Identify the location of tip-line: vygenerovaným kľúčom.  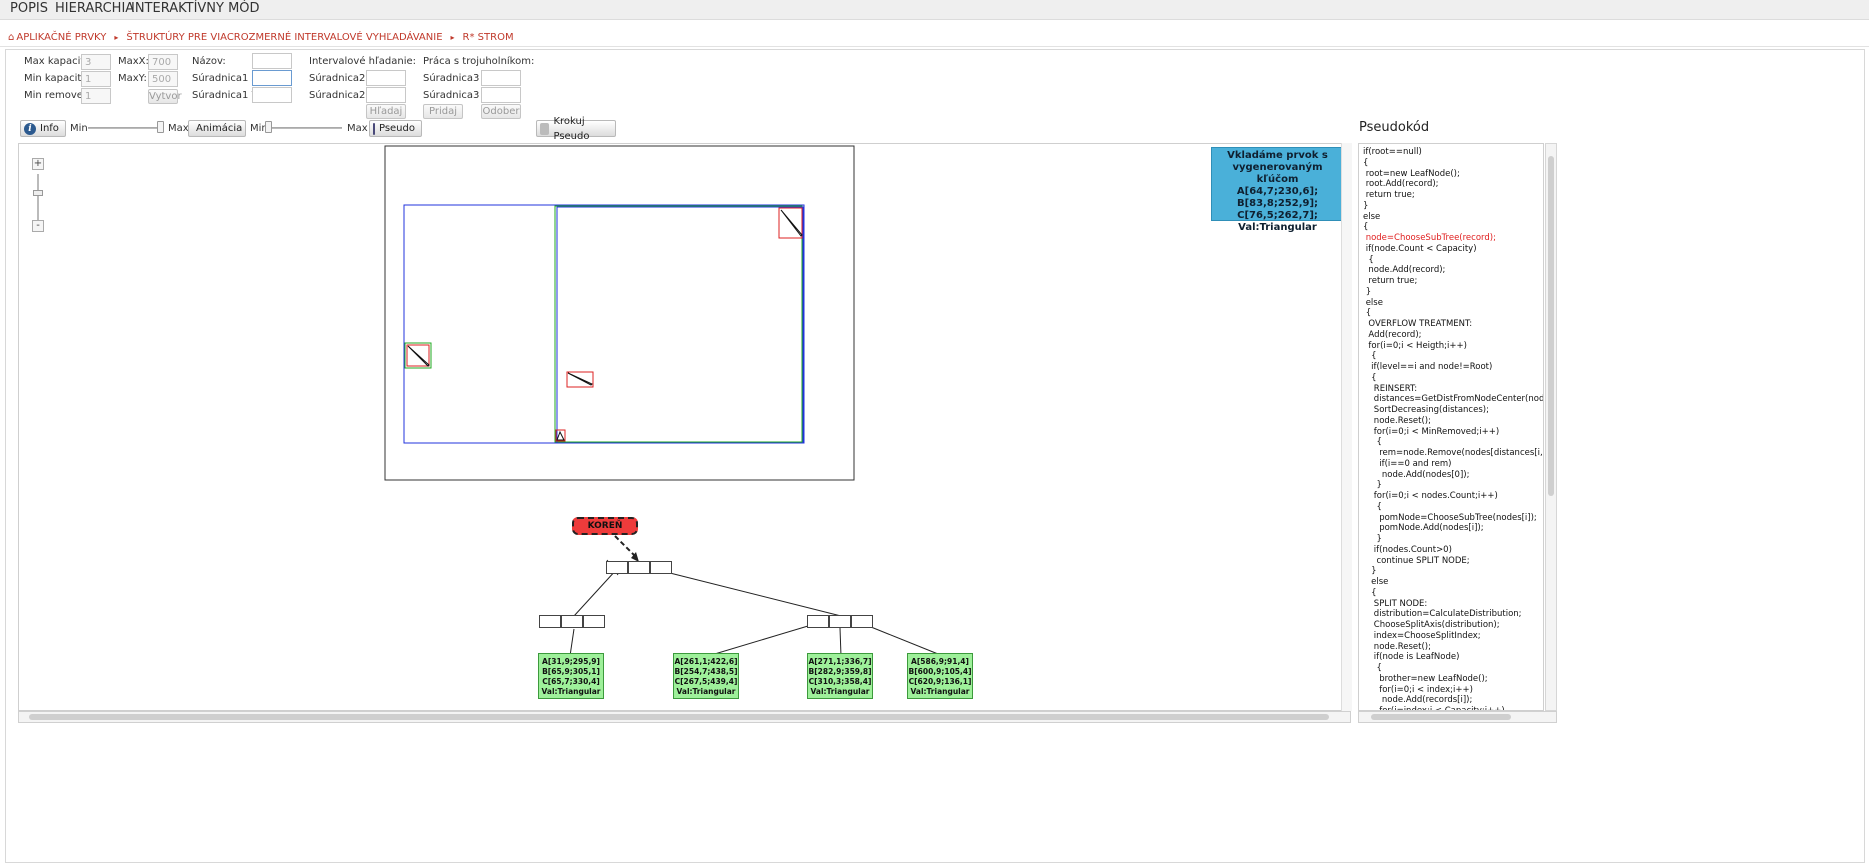
(1277, 173).